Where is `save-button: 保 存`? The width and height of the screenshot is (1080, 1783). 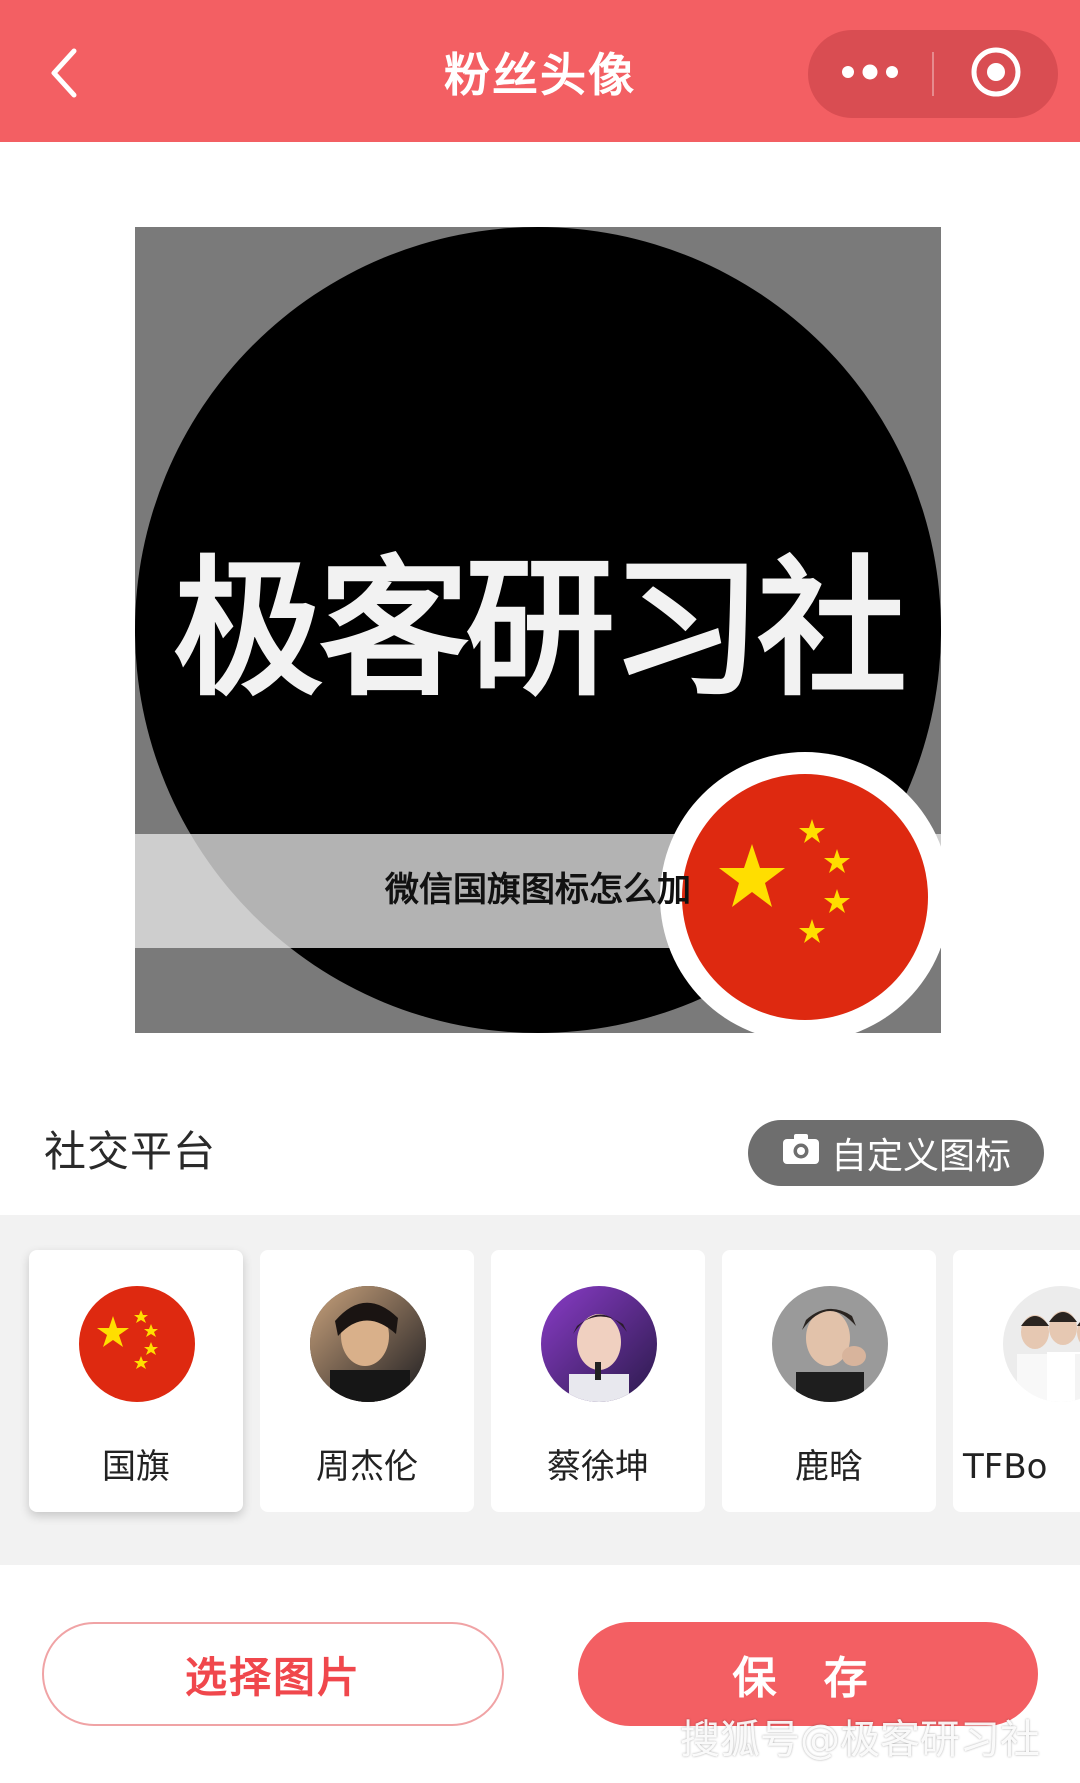
save-button: 保 存 is located at coordinates (808, 1674).